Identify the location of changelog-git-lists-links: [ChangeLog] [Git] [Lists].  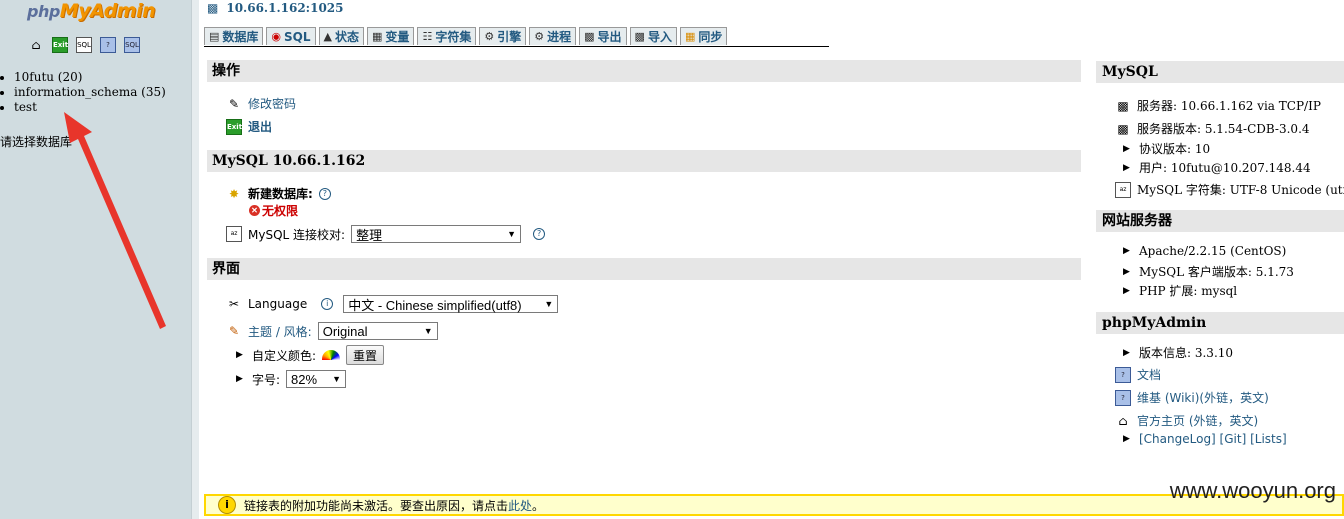
(1213, 439).